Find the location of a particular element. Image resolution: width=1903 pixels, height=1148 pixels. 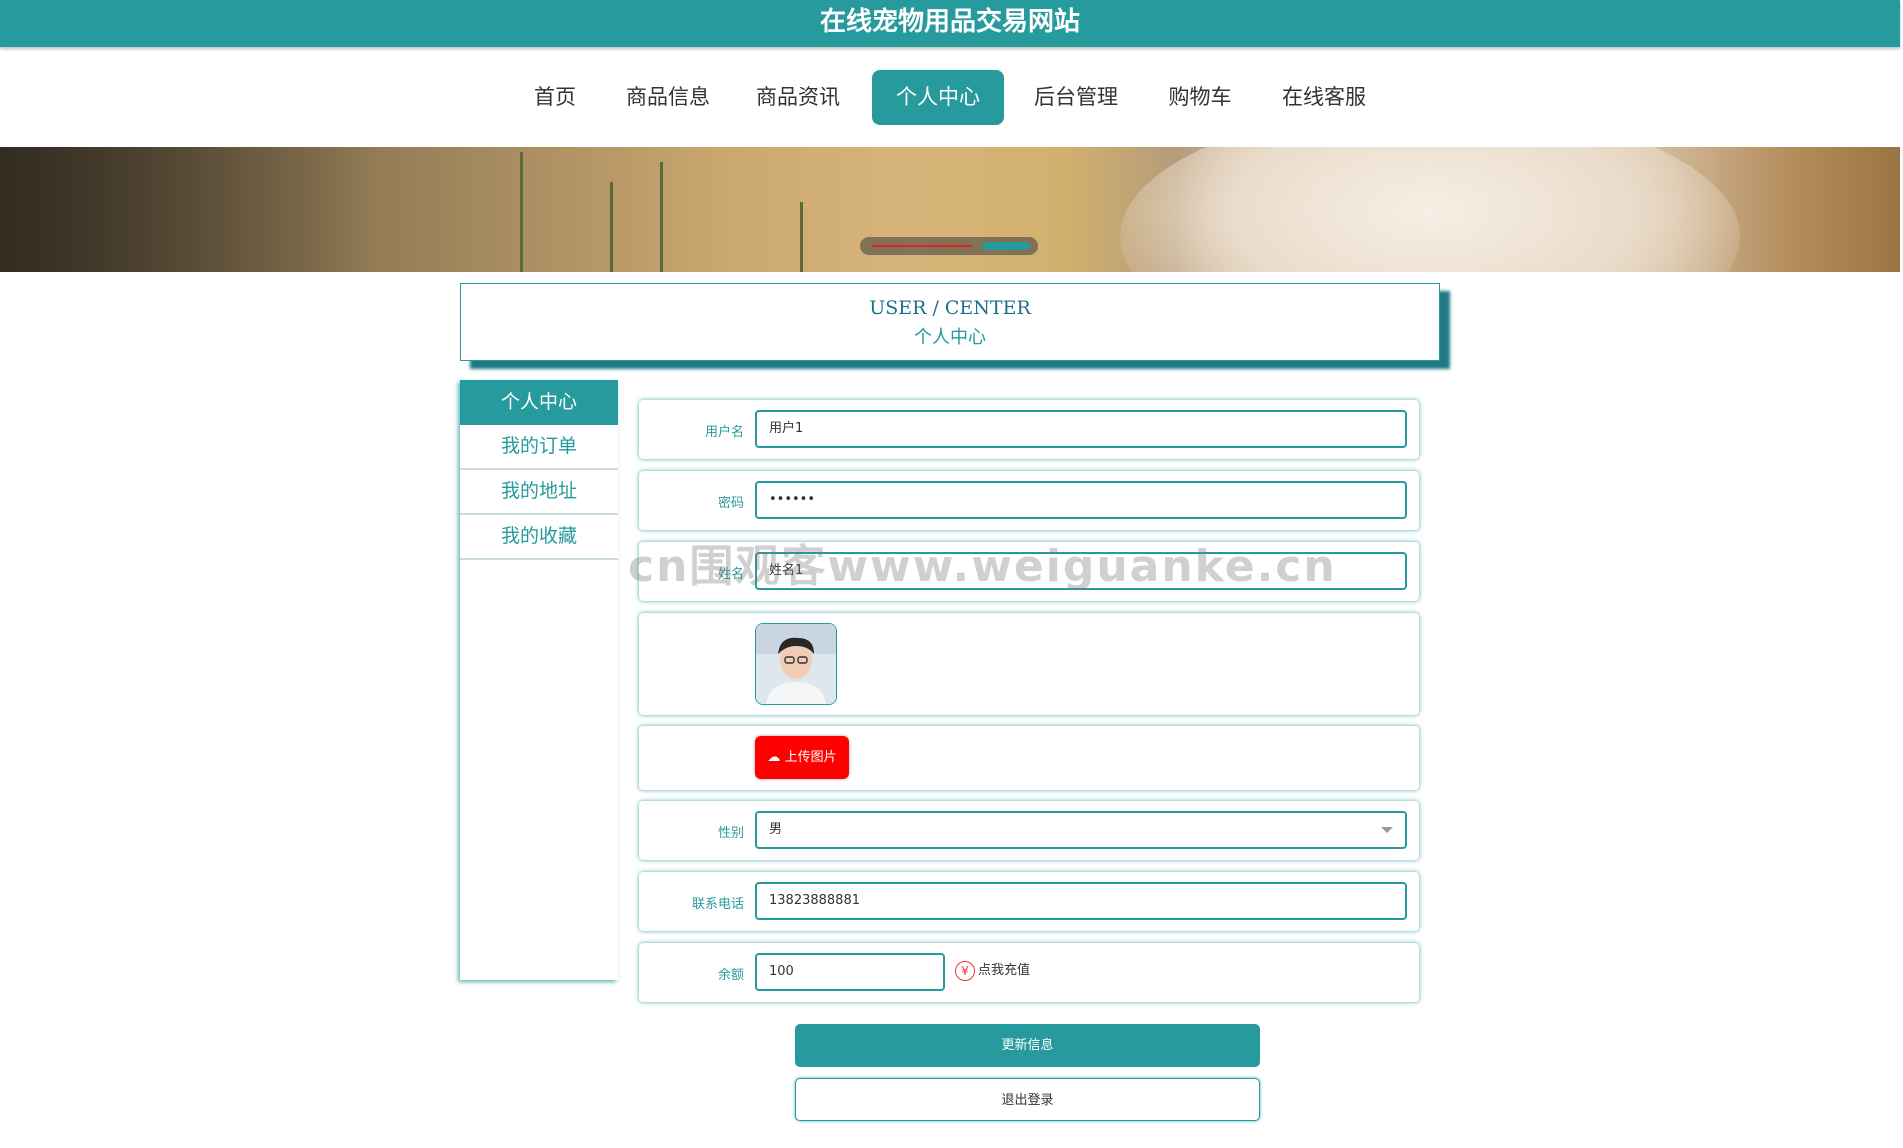

logout-button: 退出登录 is located at coordinates (1027, 1099).